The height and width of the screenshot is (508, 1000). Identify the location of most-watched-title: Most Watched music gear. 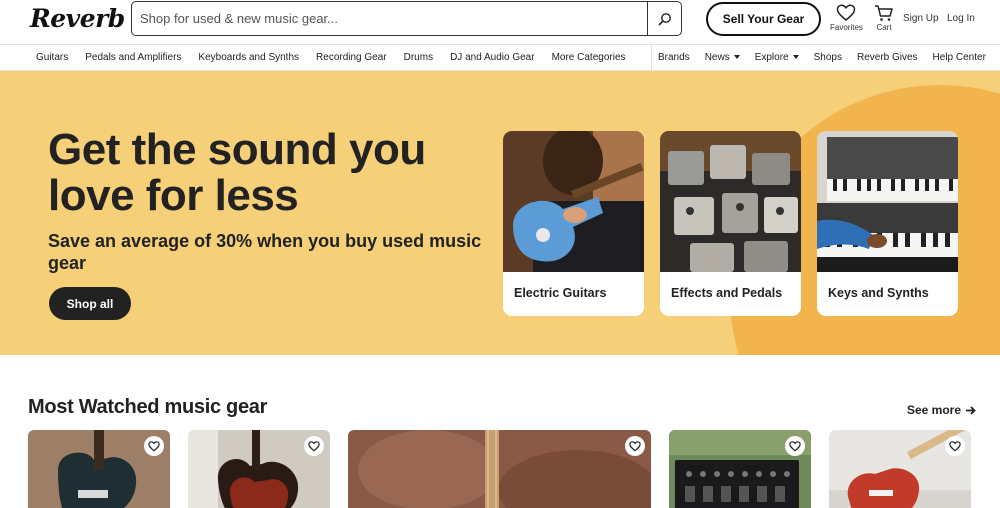
(148, 407).